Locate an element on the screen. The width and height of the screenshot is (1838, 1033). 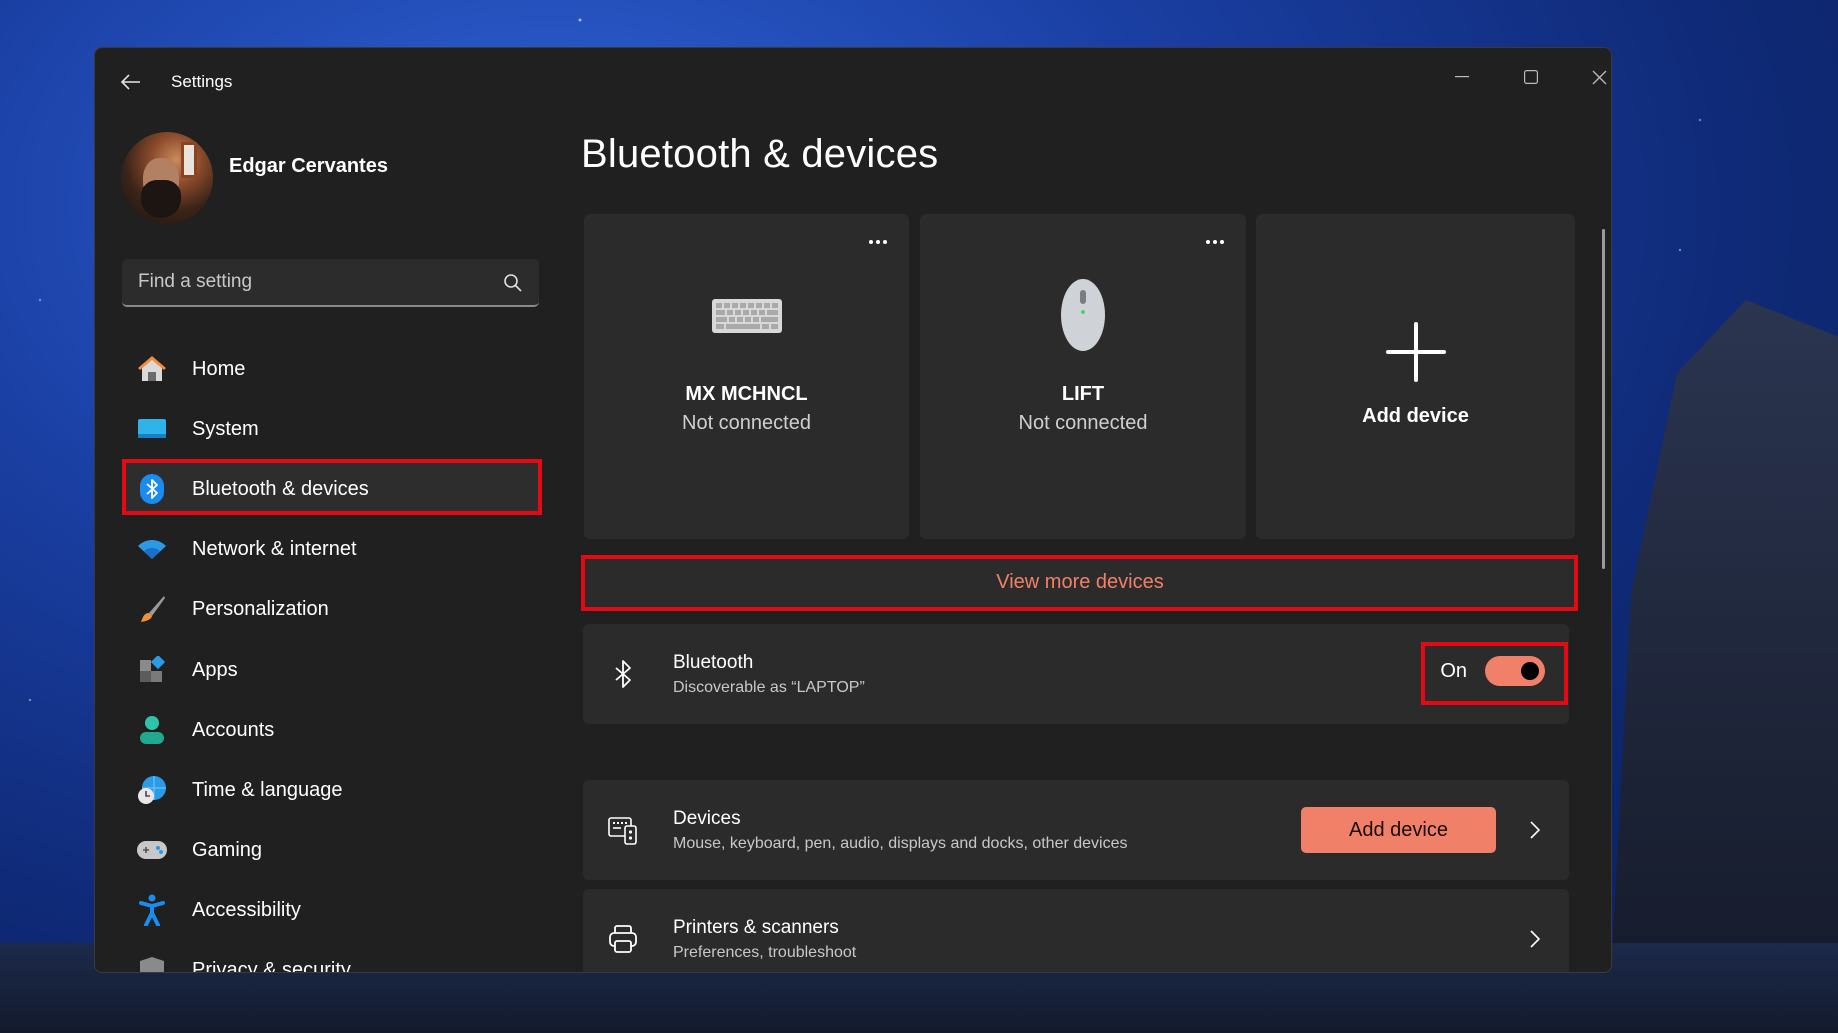
apps-icon is located at coordinates (152, 670).